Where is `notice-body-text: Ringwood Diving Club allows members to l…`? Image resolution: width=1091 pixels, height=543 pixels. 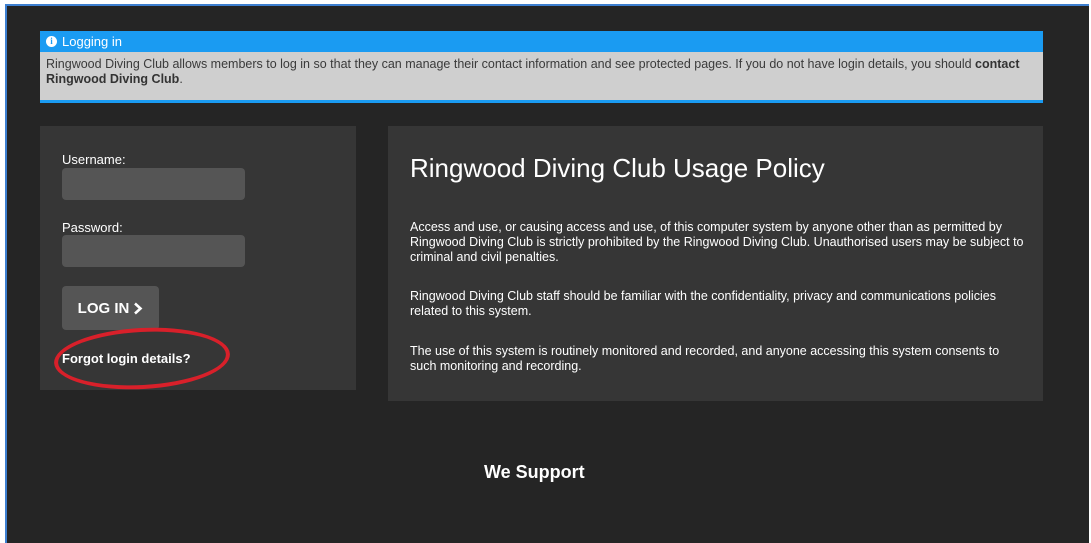
notice-body-text: Ringwood Diving Club allows members to l… is located at coordinates (511, 64).